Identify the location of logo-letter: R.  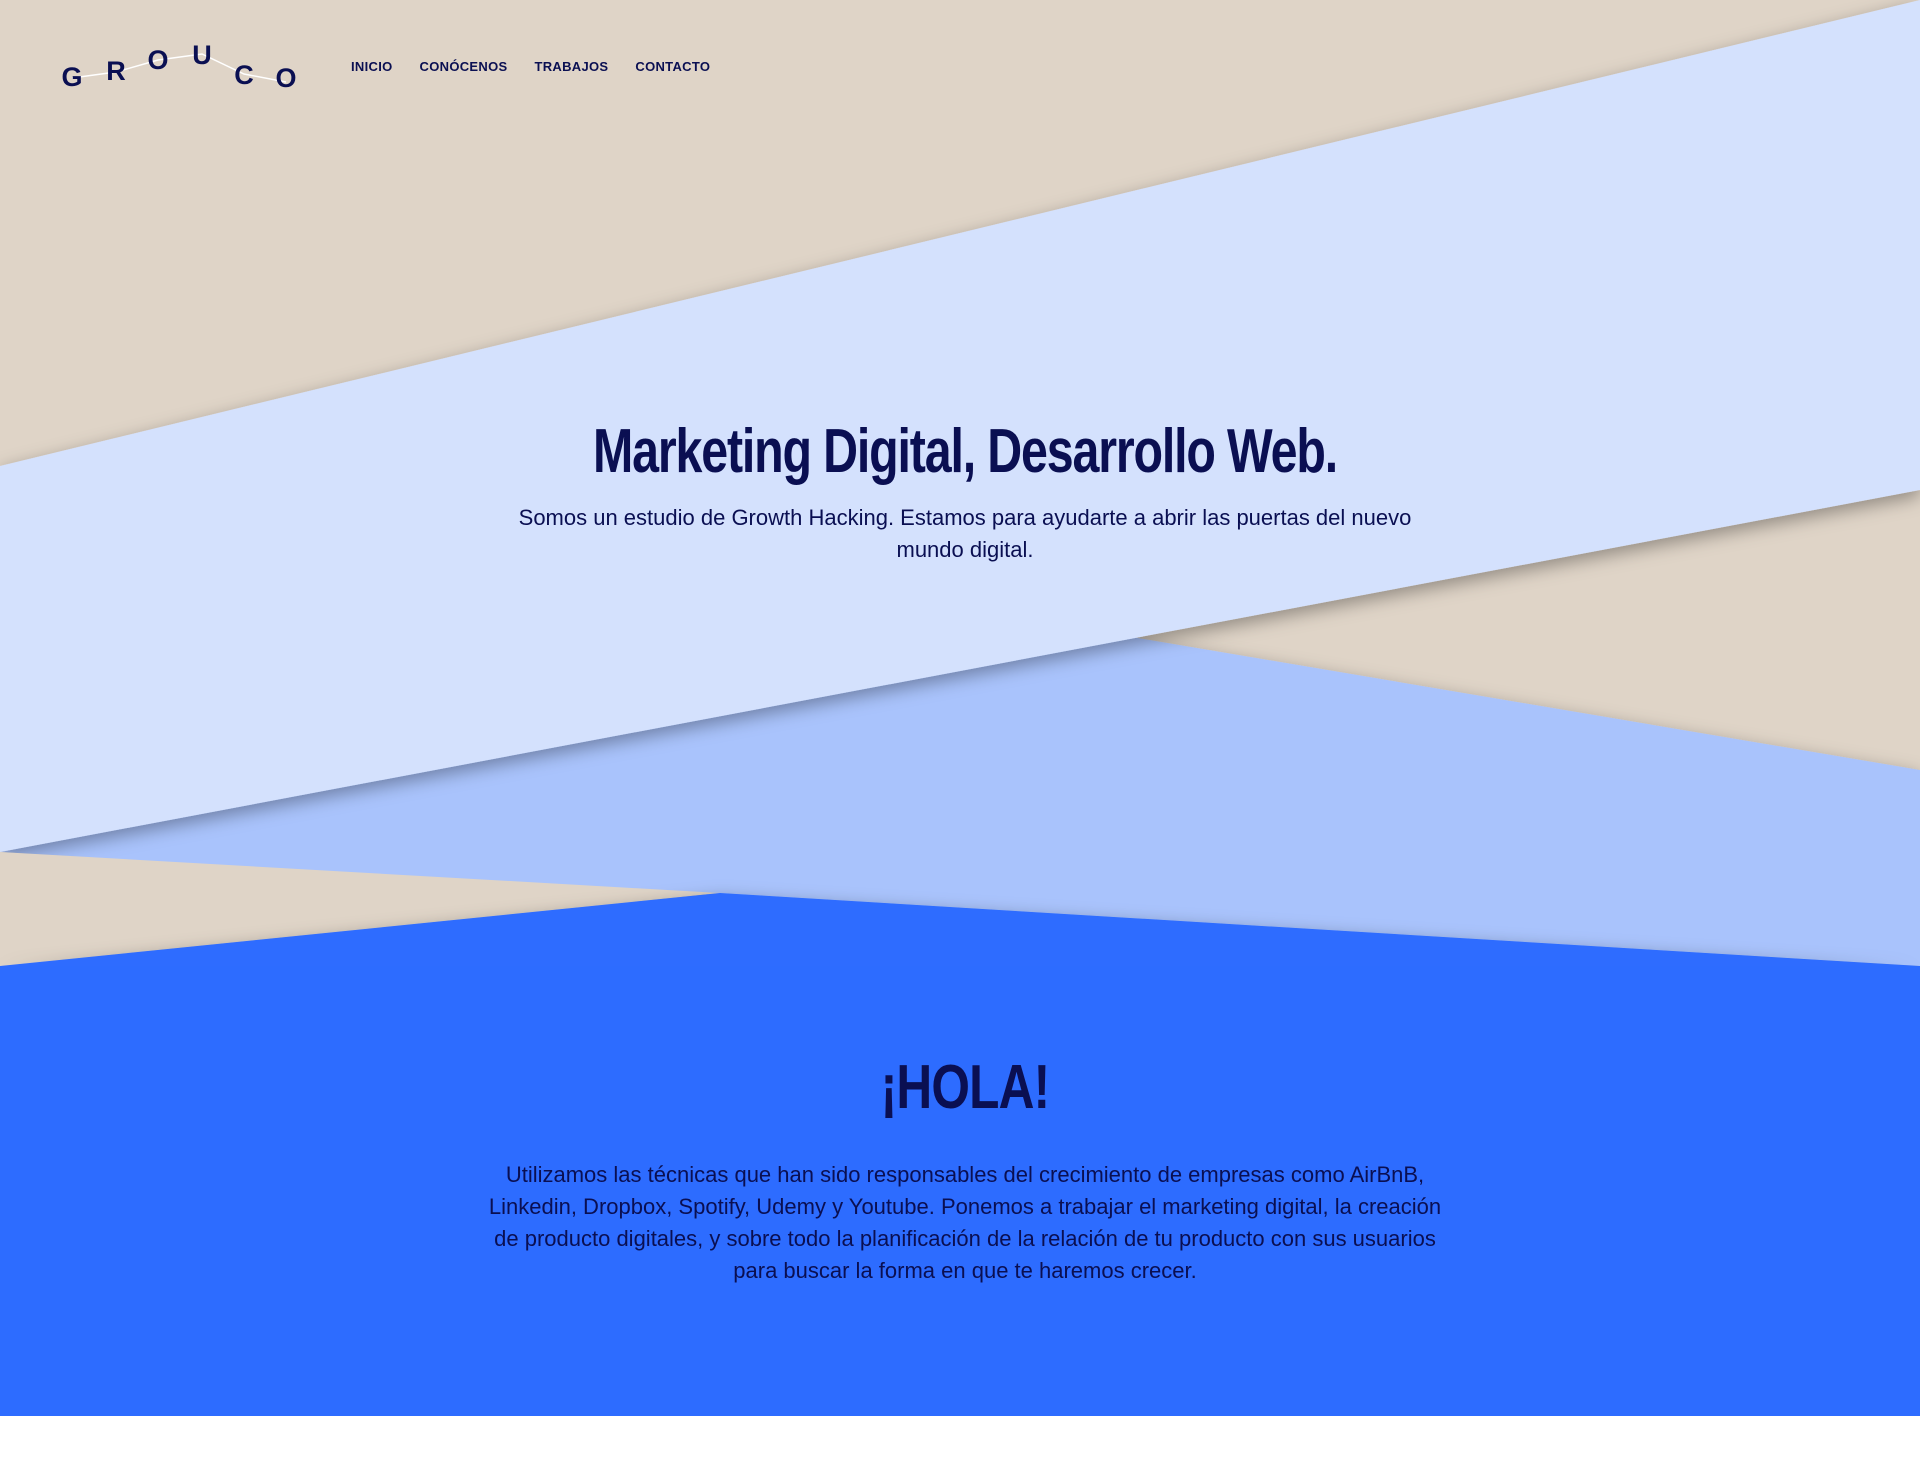
(116, 71).